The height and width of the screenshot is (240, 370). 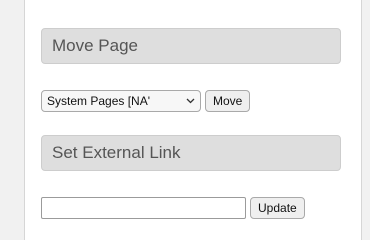 What do you see at coordinates (190, 101) in the screenshot?
I see `chevron-down-icon` at bounding box center [190, 101].